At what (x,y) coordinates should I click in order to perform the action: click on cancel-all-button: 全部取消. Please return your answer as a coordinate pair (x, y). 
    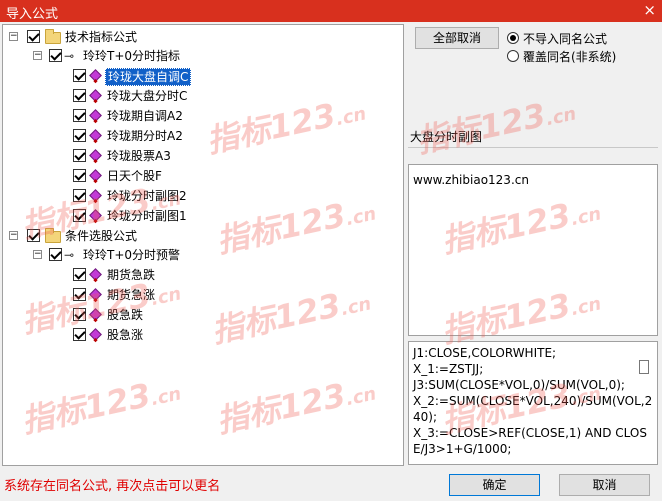
    Looking at the image, I should click on (457, 38).